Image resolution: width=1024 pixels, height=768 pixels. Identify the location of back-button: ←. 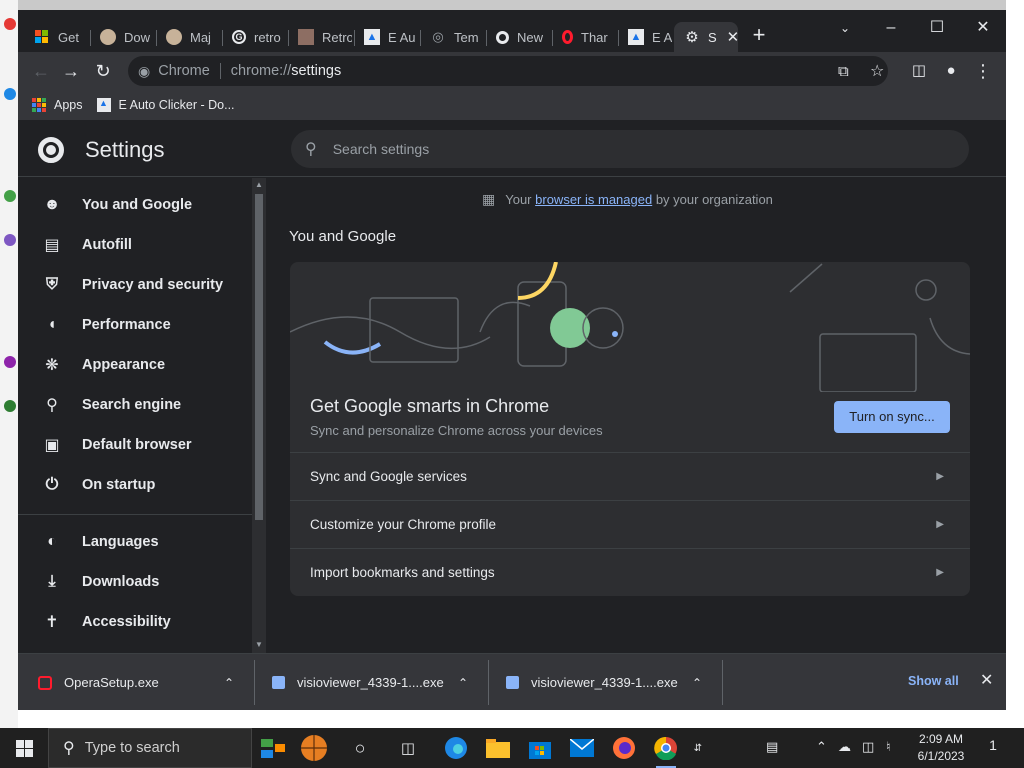
(41, 71).